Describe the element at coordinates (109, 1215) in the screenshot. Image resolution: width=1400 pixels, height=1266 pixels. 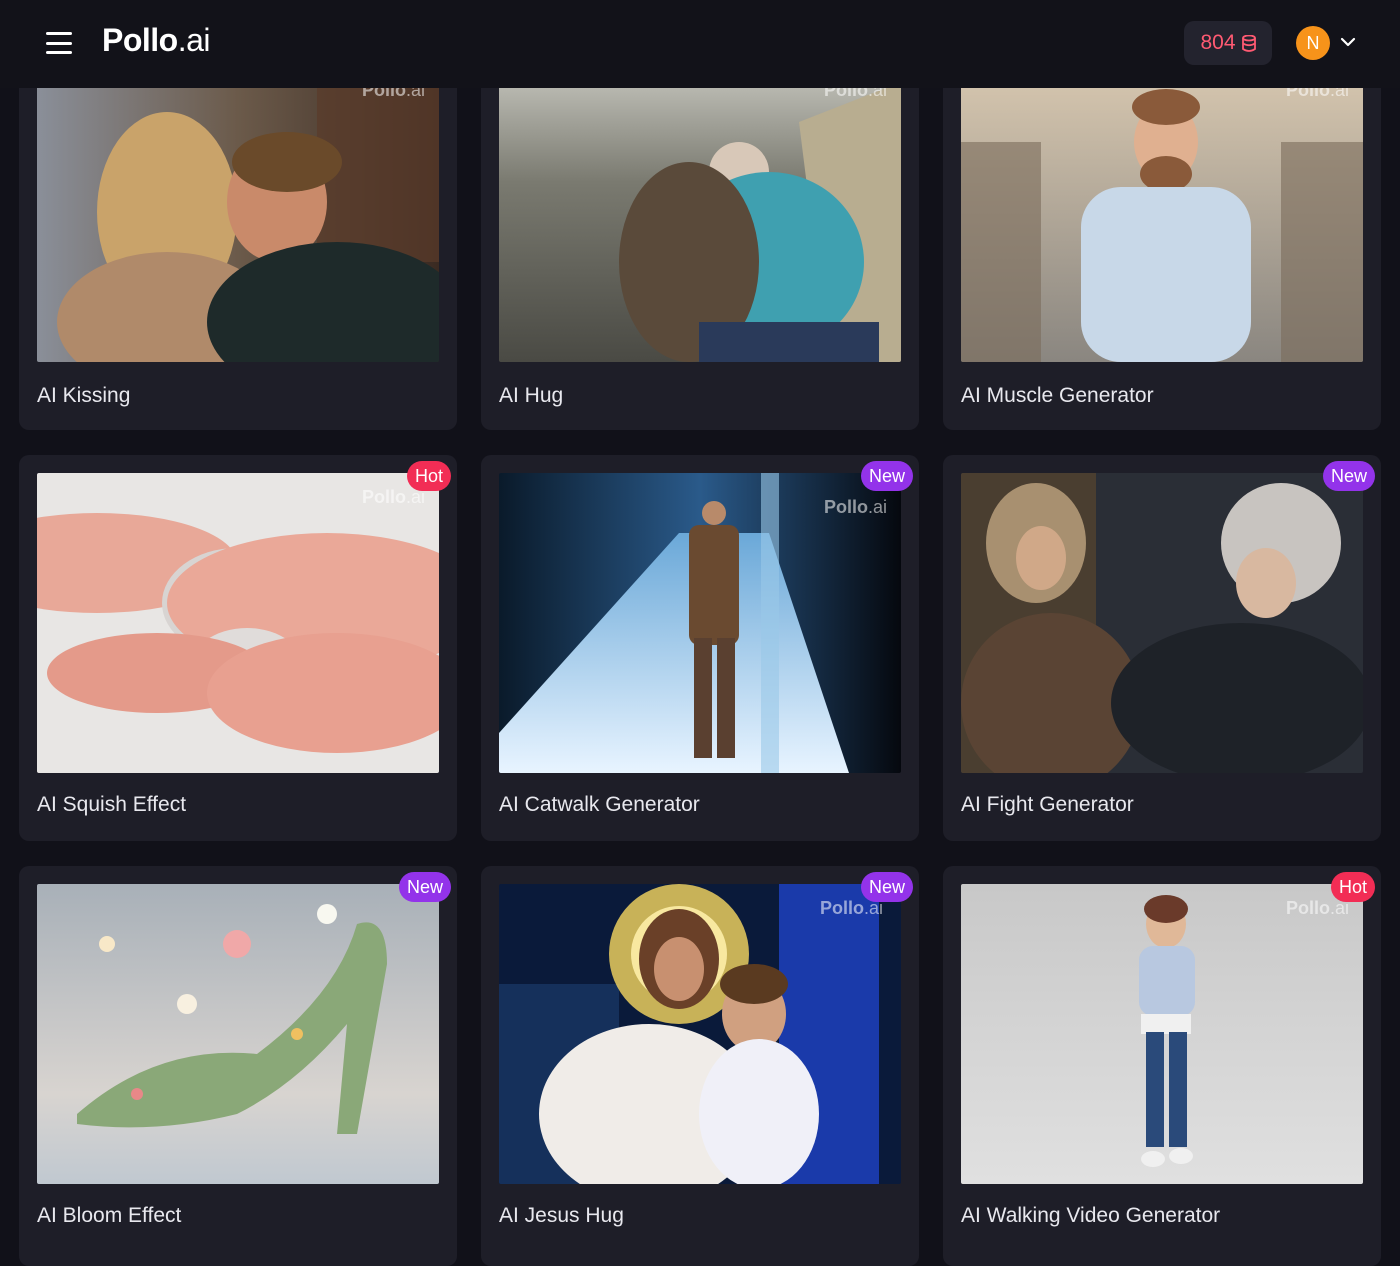
I see `effect-title: AI Bloom Effect` at that location.